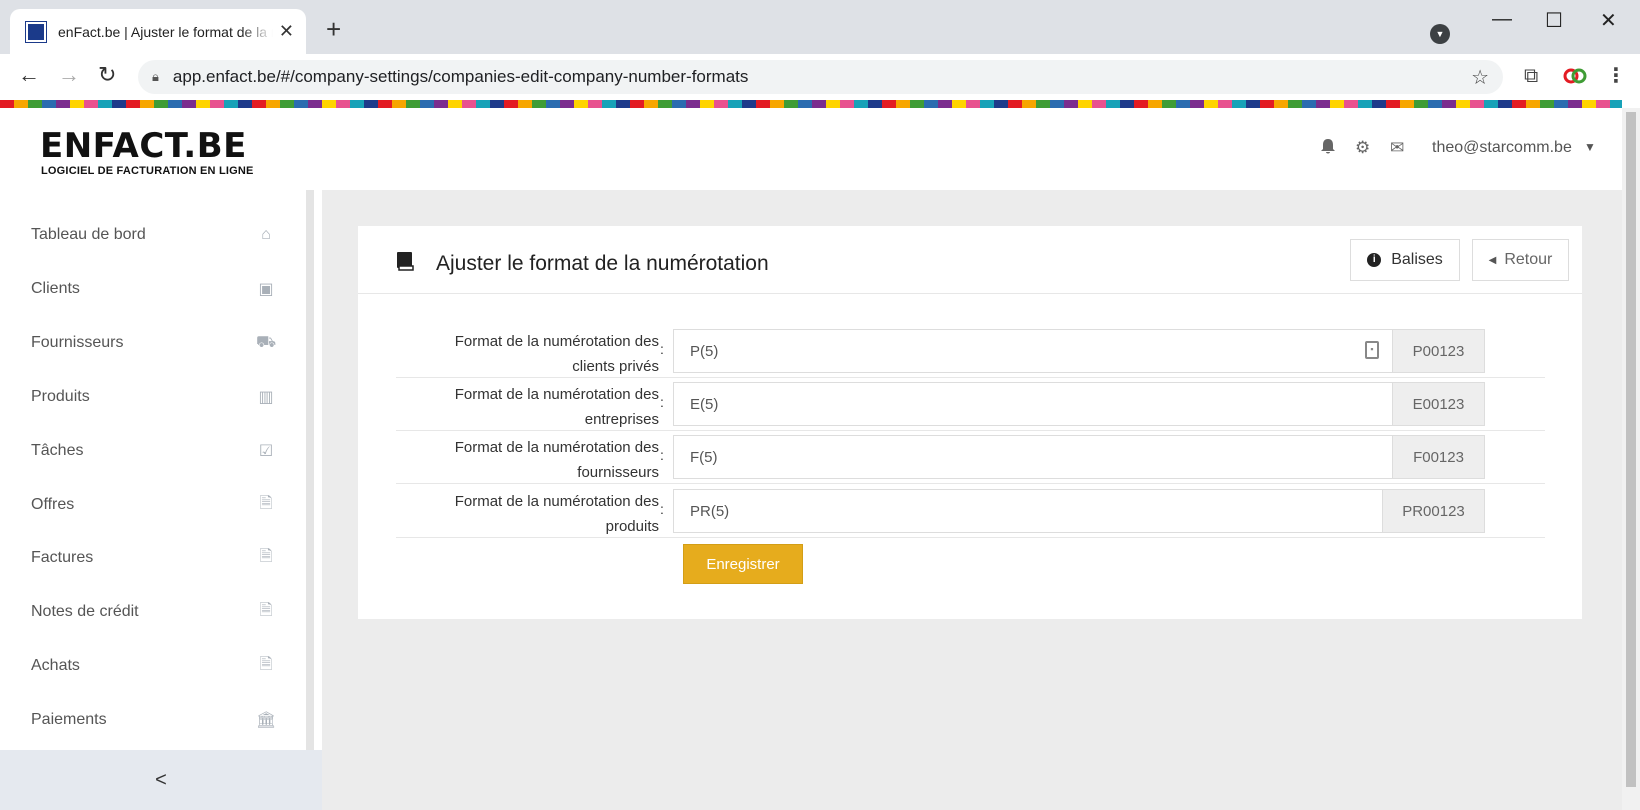 This screenshot has width=1640, height=810. I want to click on lock-icon: 🔒︎, so click(155, 76).